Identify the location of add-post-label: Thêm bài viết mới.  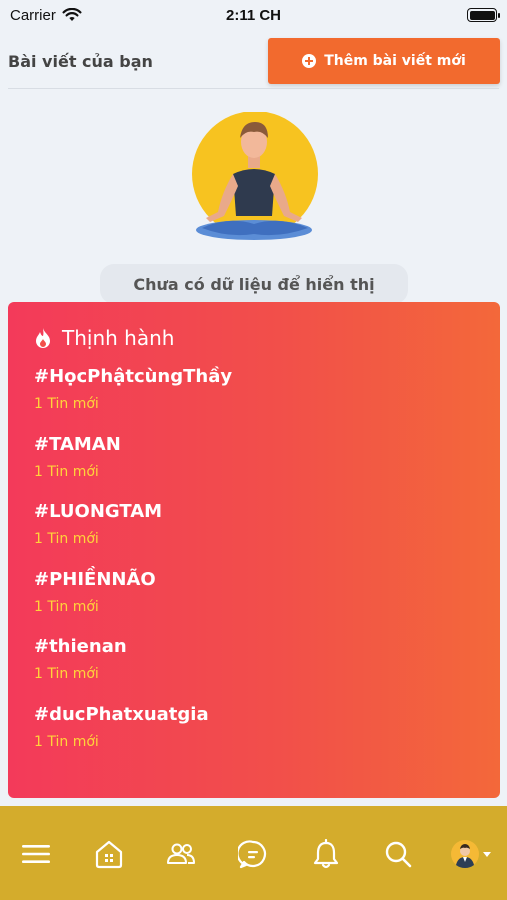
(395, 61).